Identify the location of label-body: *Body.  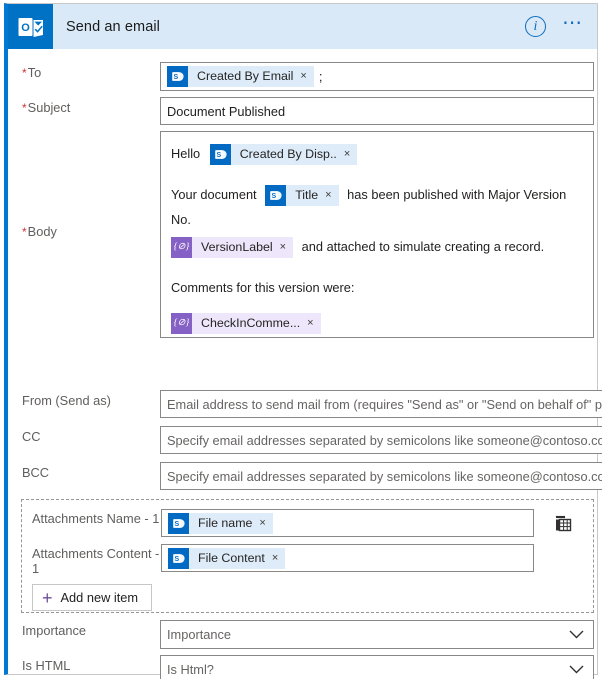
(84, 234).